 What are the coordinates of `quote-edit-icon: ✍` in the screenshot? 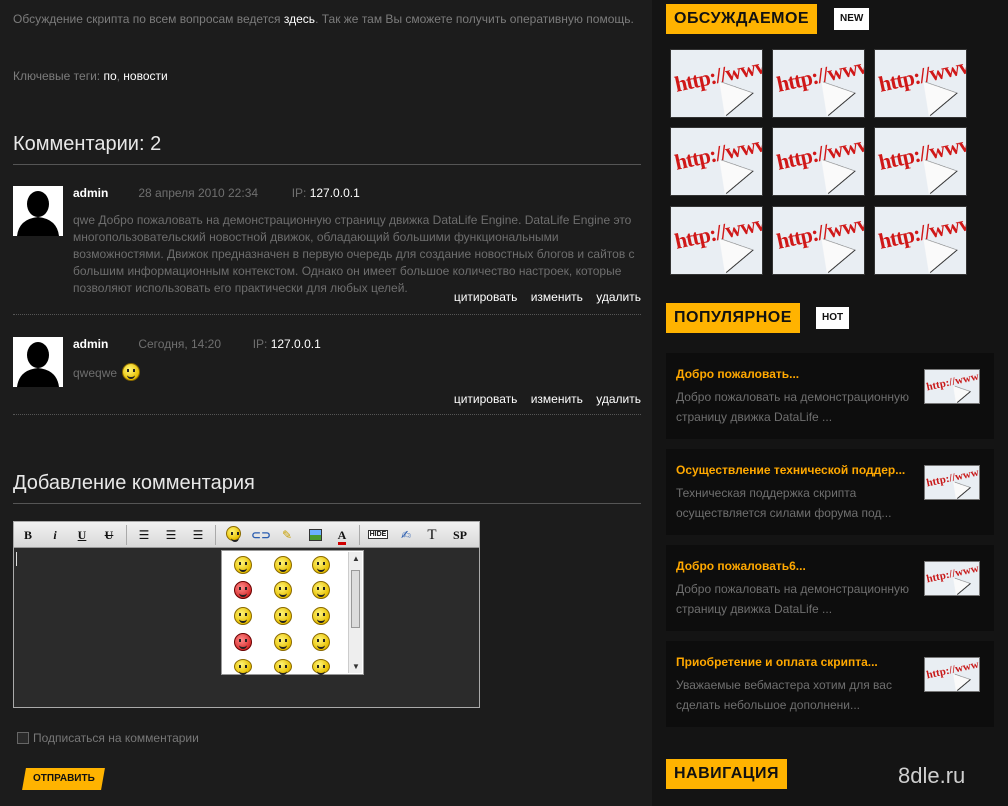 It's located at (406, 535).